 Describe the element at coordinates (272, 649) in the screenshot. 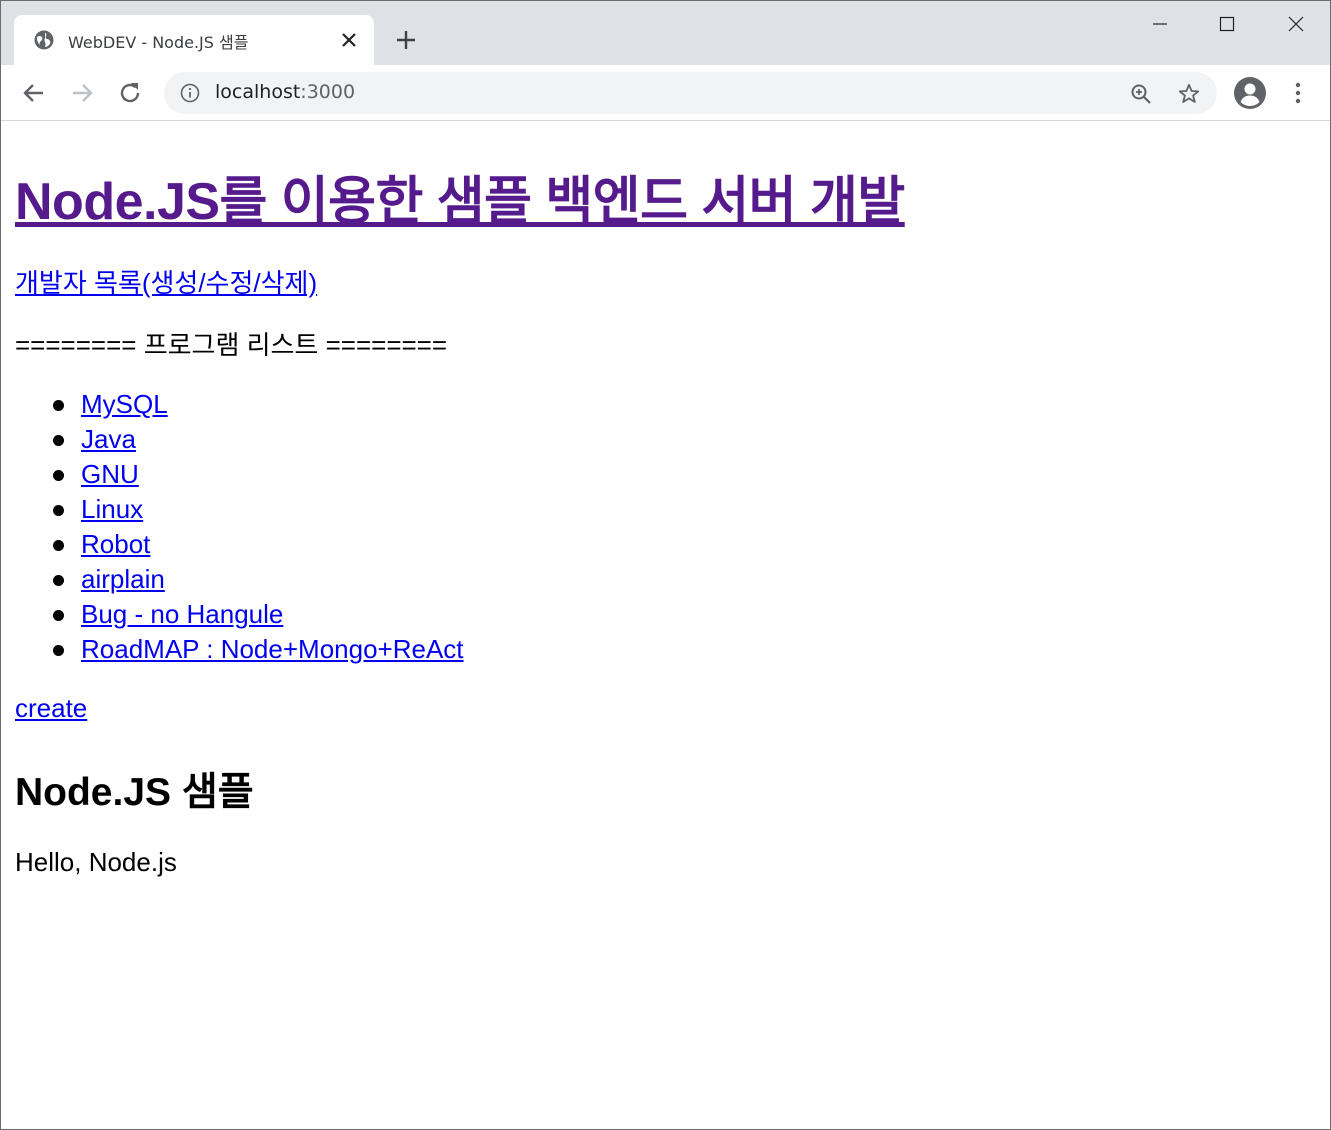

I see `program-link-roadmap: RoadMAP : Node+Mongo+ReAct` at that location.